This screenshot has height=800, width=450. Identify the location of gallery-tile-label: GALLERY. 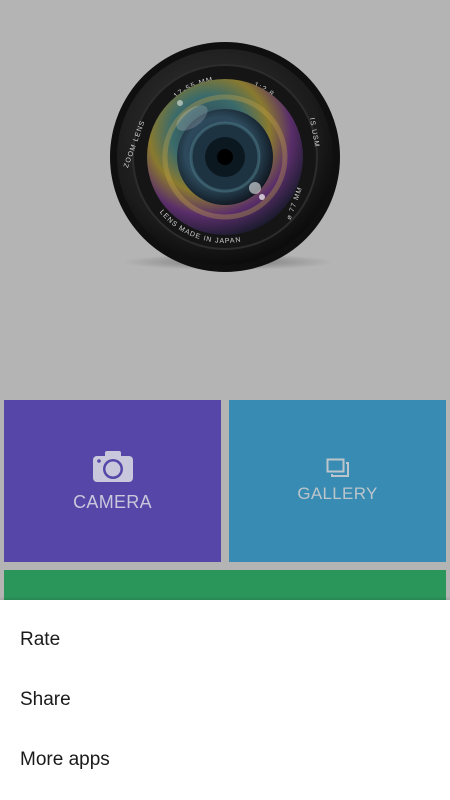
(337, 493).